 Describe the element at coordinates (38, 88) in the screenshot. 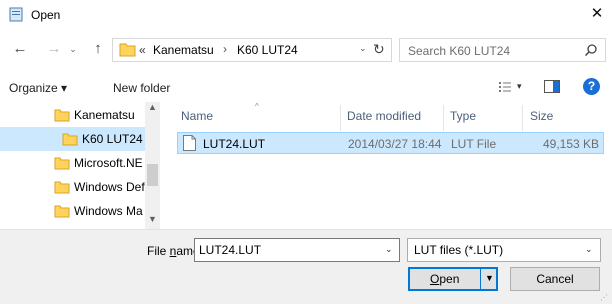

I see `organize-button: Organize ▾` at that location.